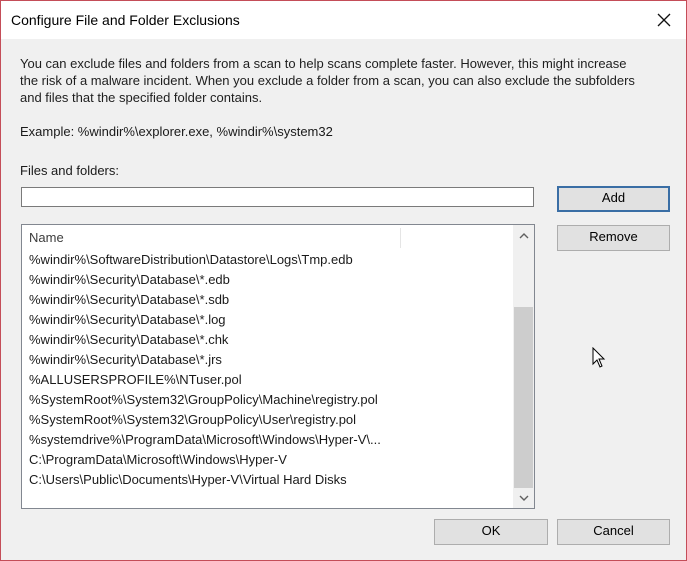 This screenshot has height=561, width=687. Describe the element at coordinates (46, 237) in the screenshot. I see `column-header-name: Name` at that location.